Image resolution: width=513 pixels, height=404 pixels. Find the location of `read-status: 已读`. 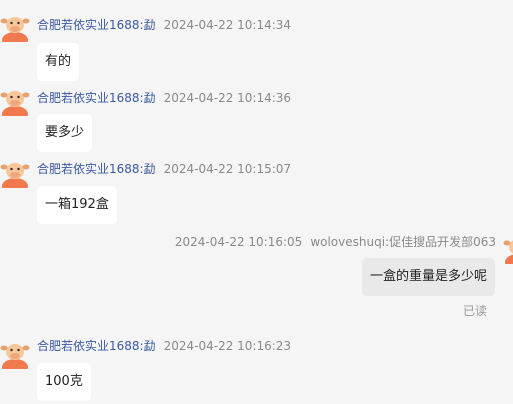

read-status: 已读 is located at coordinates (474, 311).